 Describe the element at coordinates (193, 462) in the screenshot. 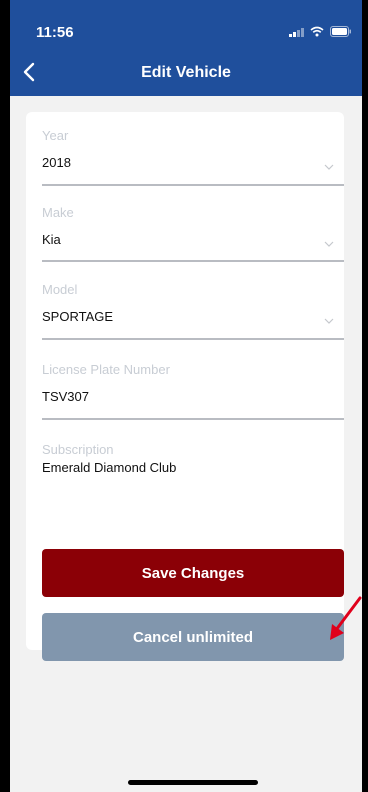

I see `subscription-field: Subscription Emerald Diamond Club` at that location.